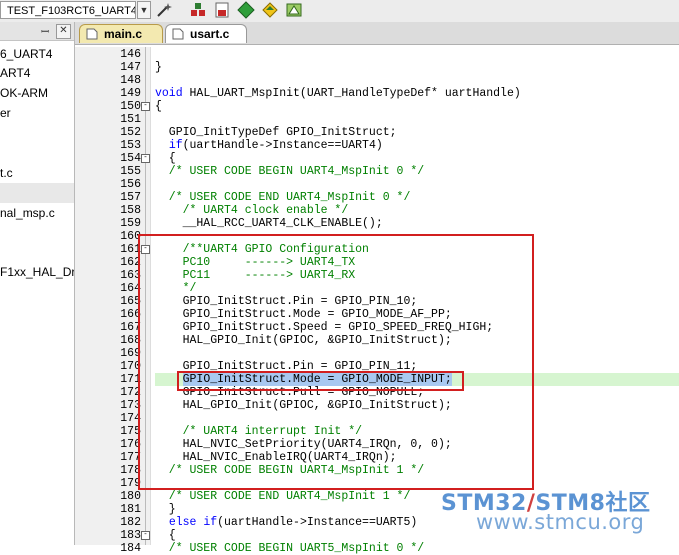 The height and width of the screenshot is (555, 679). I want to click on tree-item: OK-ARM, so click(24, 93).